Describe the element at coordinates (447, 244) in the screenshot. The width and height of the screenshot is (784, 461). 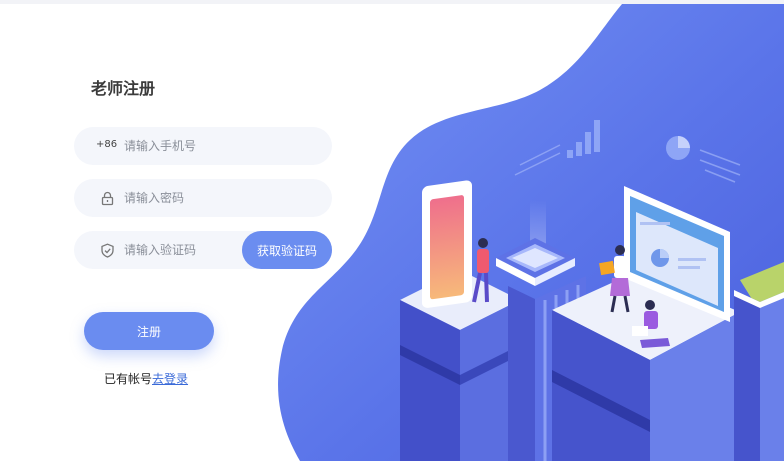
I see `phone-illustration` at that location.